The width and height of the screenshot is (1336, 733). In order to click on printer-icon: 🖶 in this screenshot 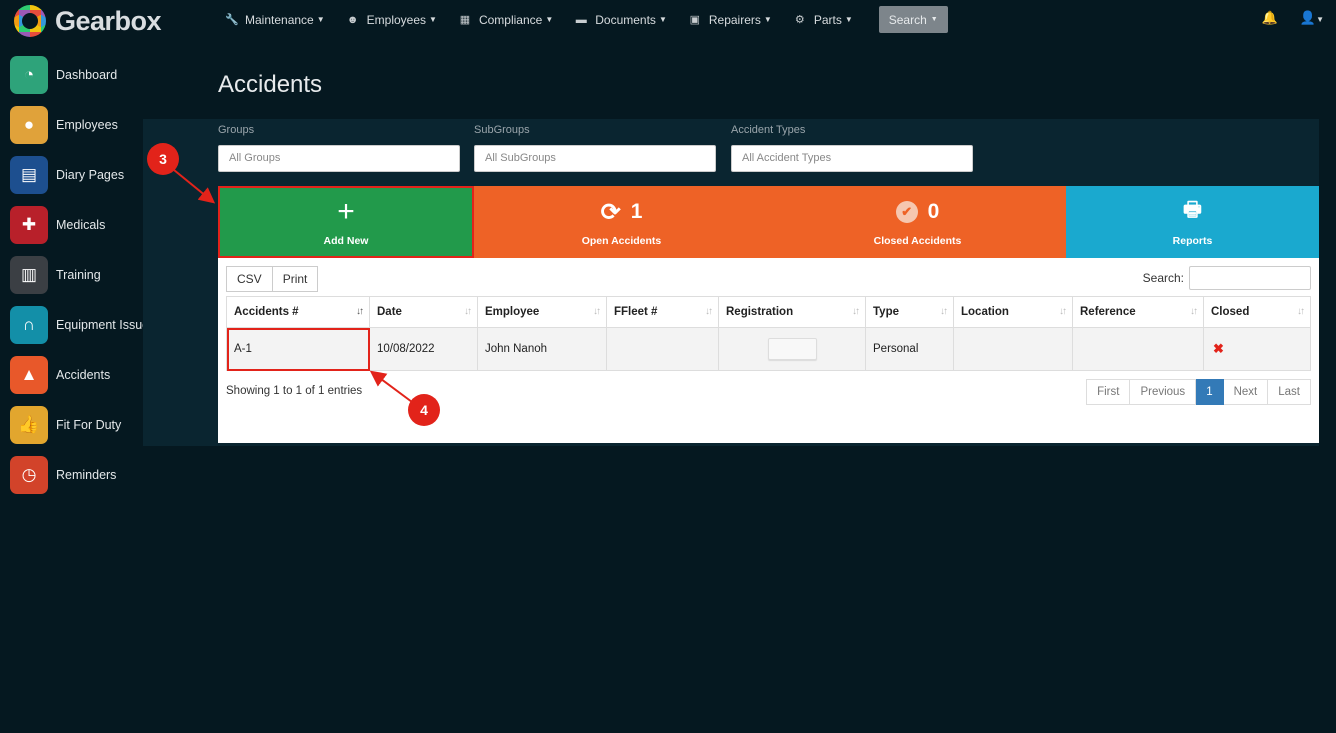, I will do `click(1192, 210)`.